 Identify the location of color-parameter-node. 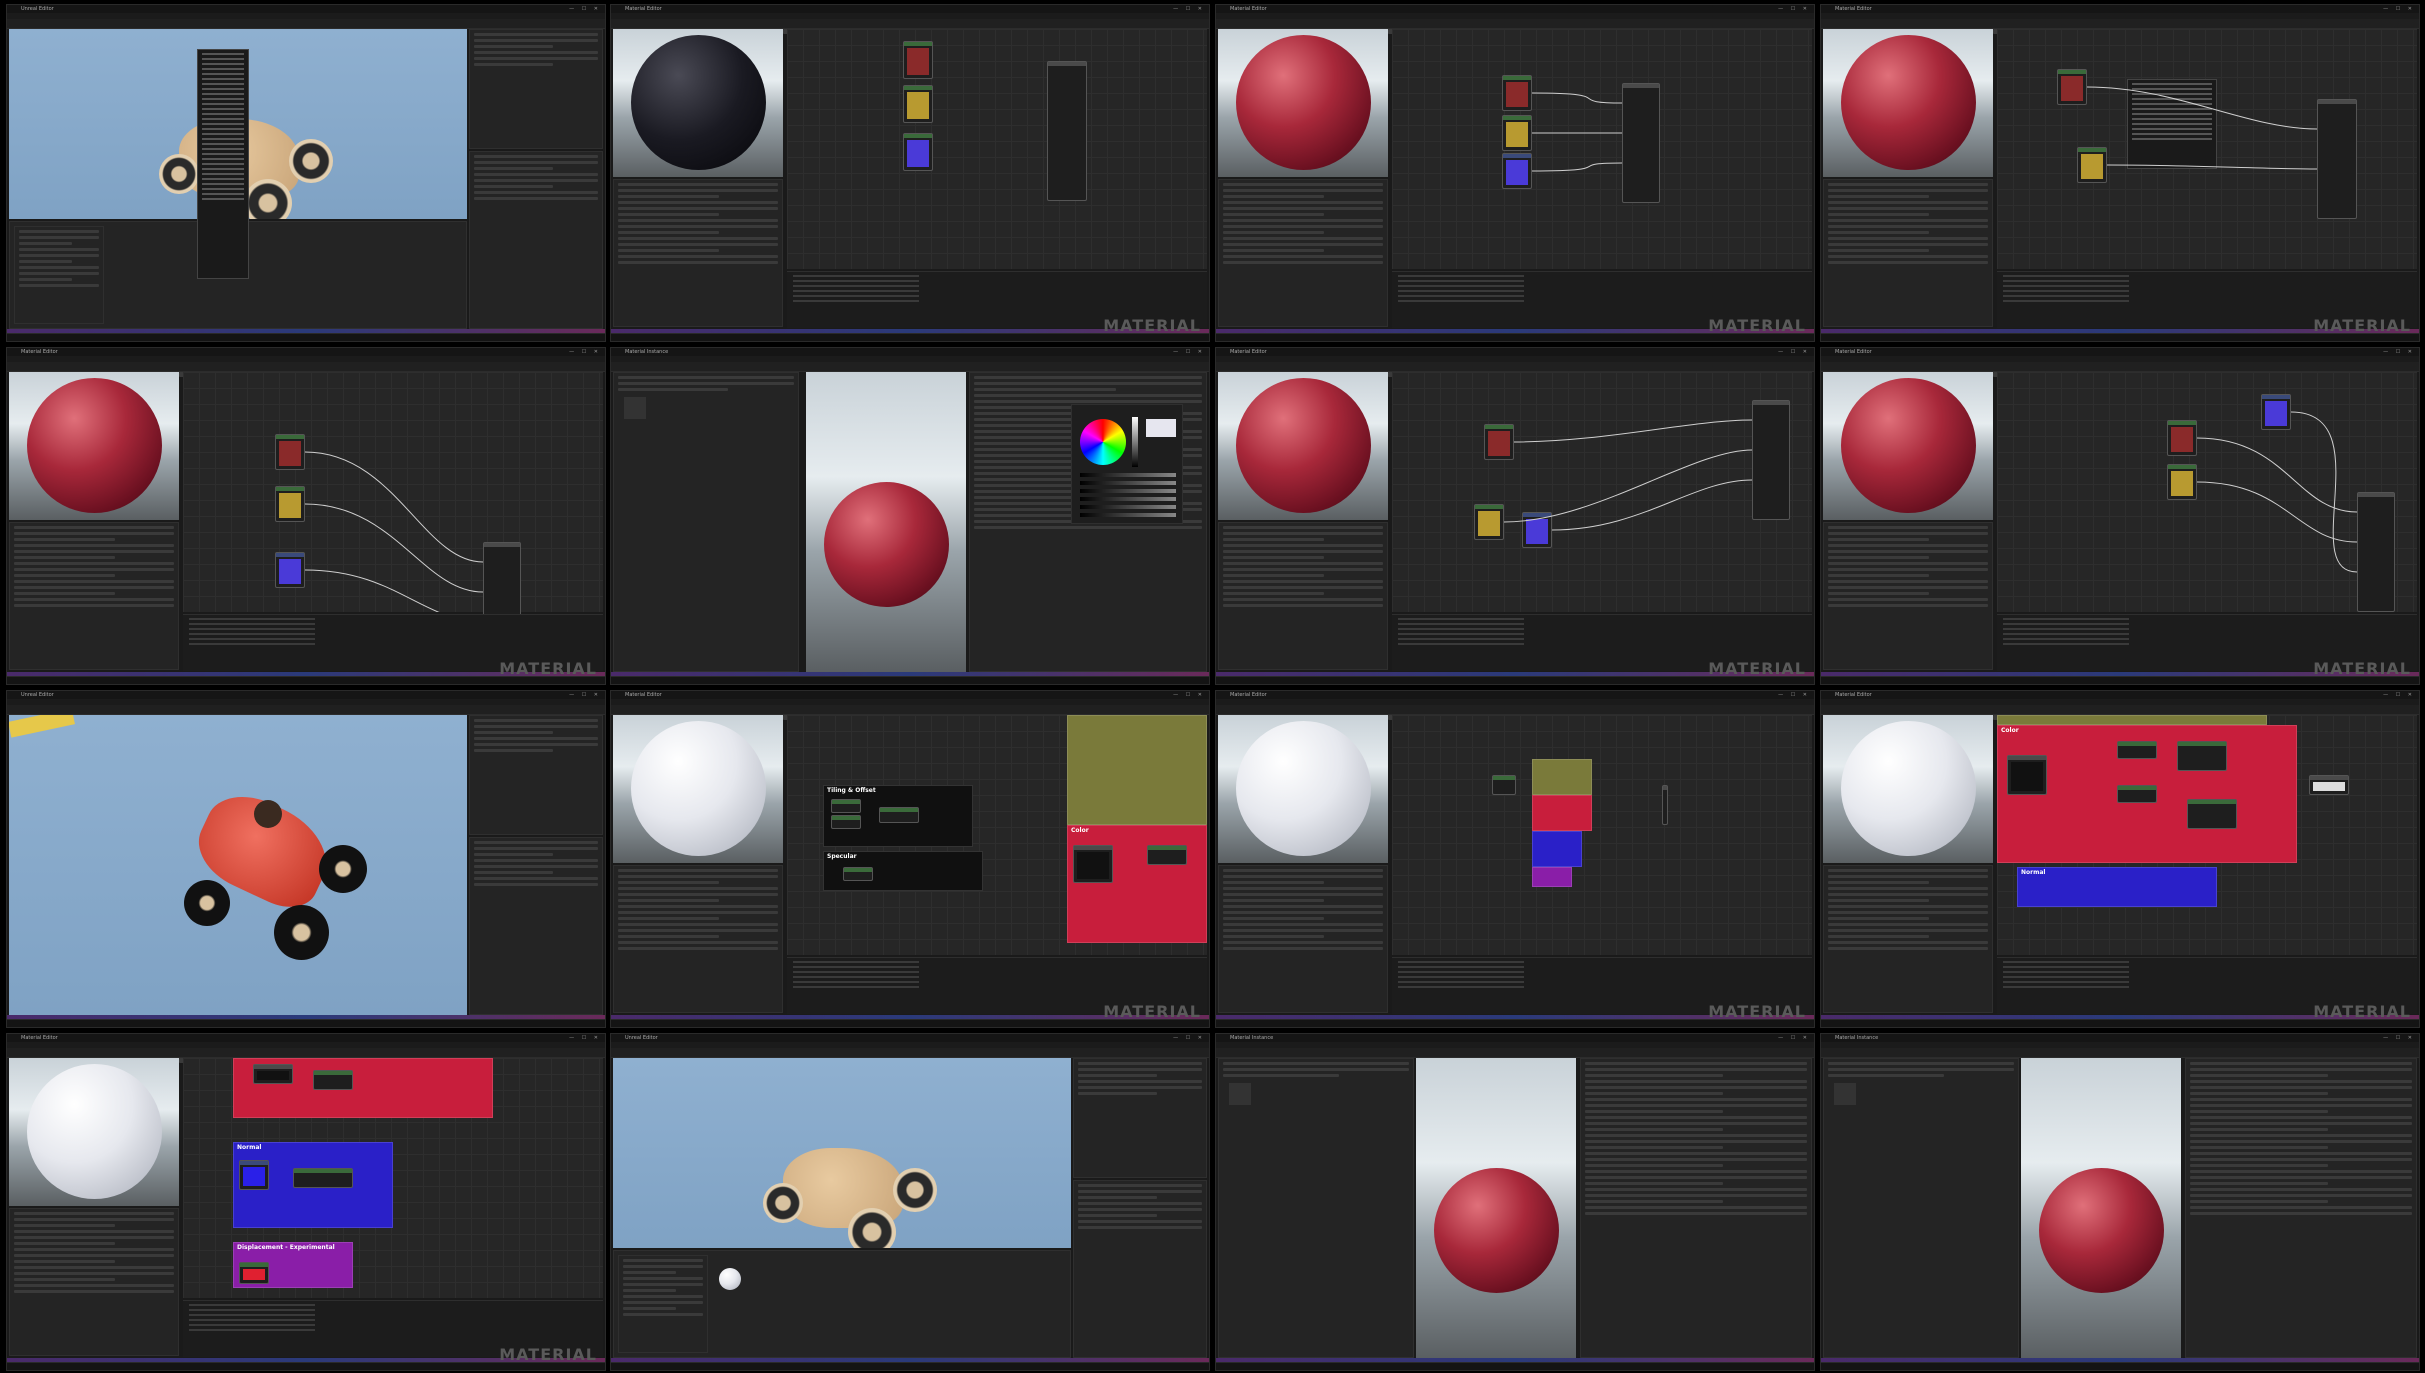
(2137, 750).